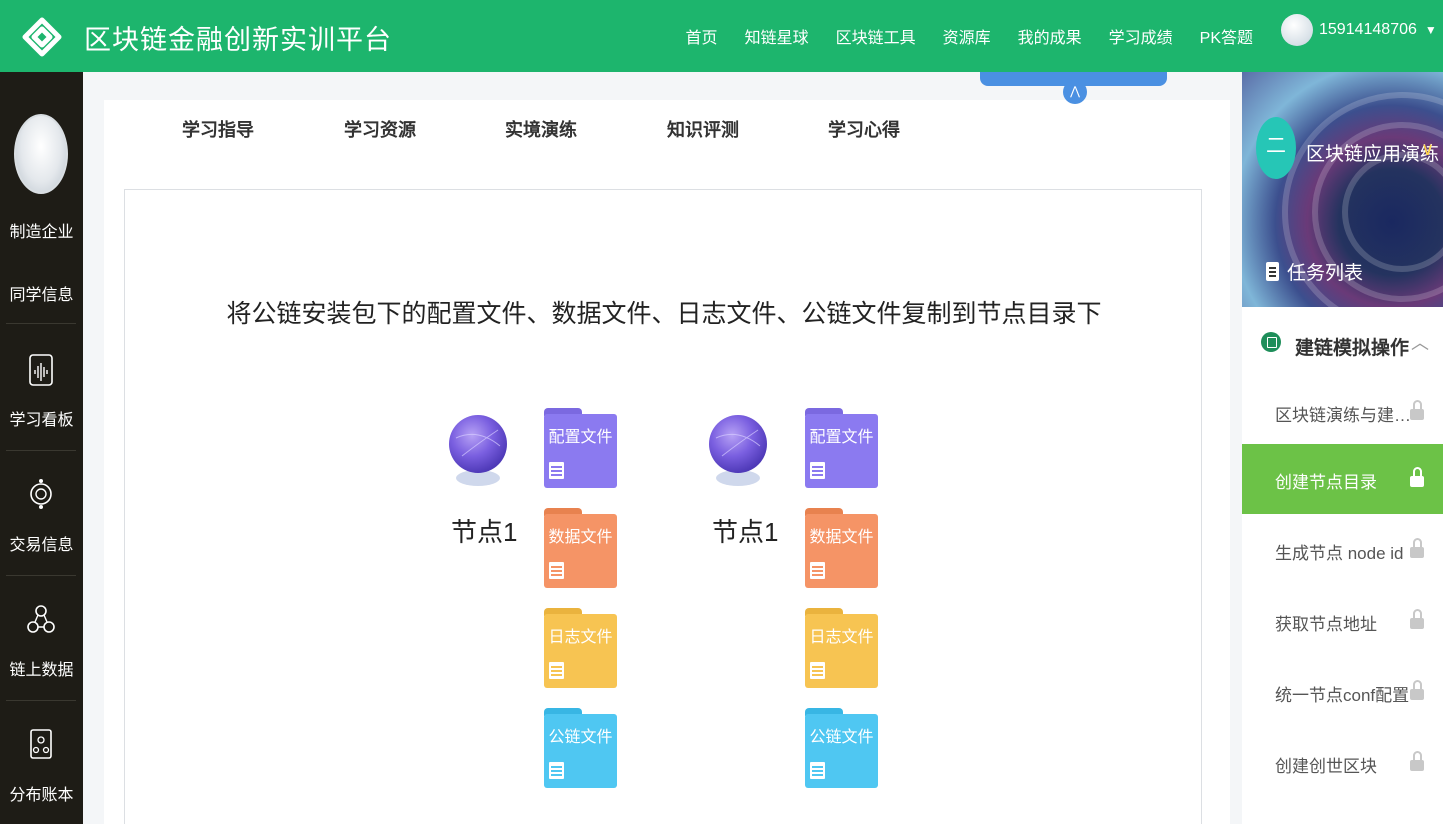 Image resolution: width=1443 pixels, height=824 pixels. What do you see at coordinates (1342, 189) in the screenshot?
I see `course-banner: 二 区块链应用演练 ∨ 任务列表` at bounding box center [1342, 189].